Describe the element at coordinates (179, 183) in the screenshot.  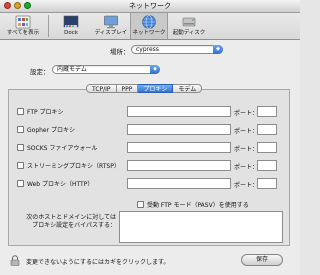
I see `web-proxy-host-field` at that location.